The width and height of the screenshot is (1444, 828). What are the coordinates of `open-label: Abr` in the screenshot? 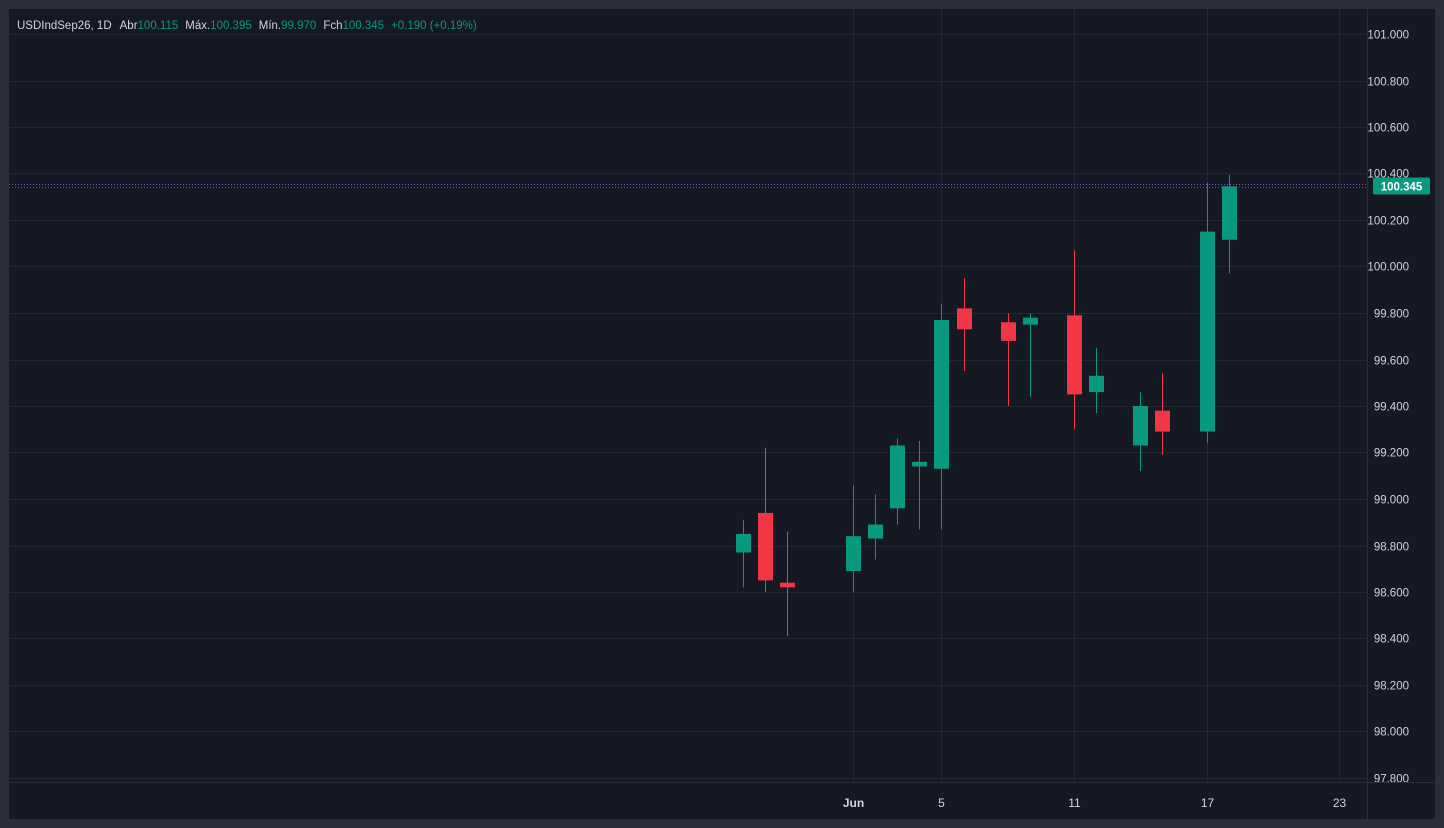 It's located at (128, 26).